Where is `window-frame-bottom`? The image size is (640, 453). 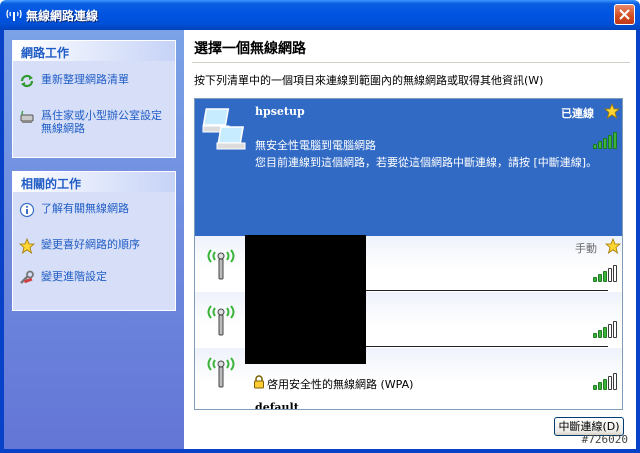
window-frame-bottom is located at coordinates (320, 451).